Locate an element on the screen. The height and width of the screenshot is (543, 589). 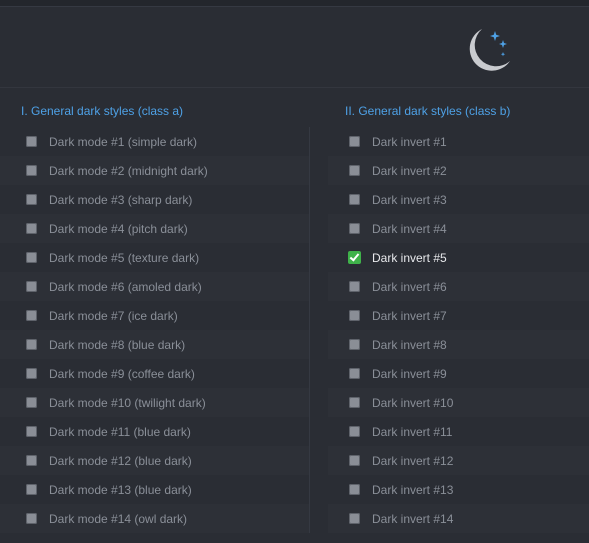
class-b-option-row: Dark invert #9 is located at coordinates (458, 373).